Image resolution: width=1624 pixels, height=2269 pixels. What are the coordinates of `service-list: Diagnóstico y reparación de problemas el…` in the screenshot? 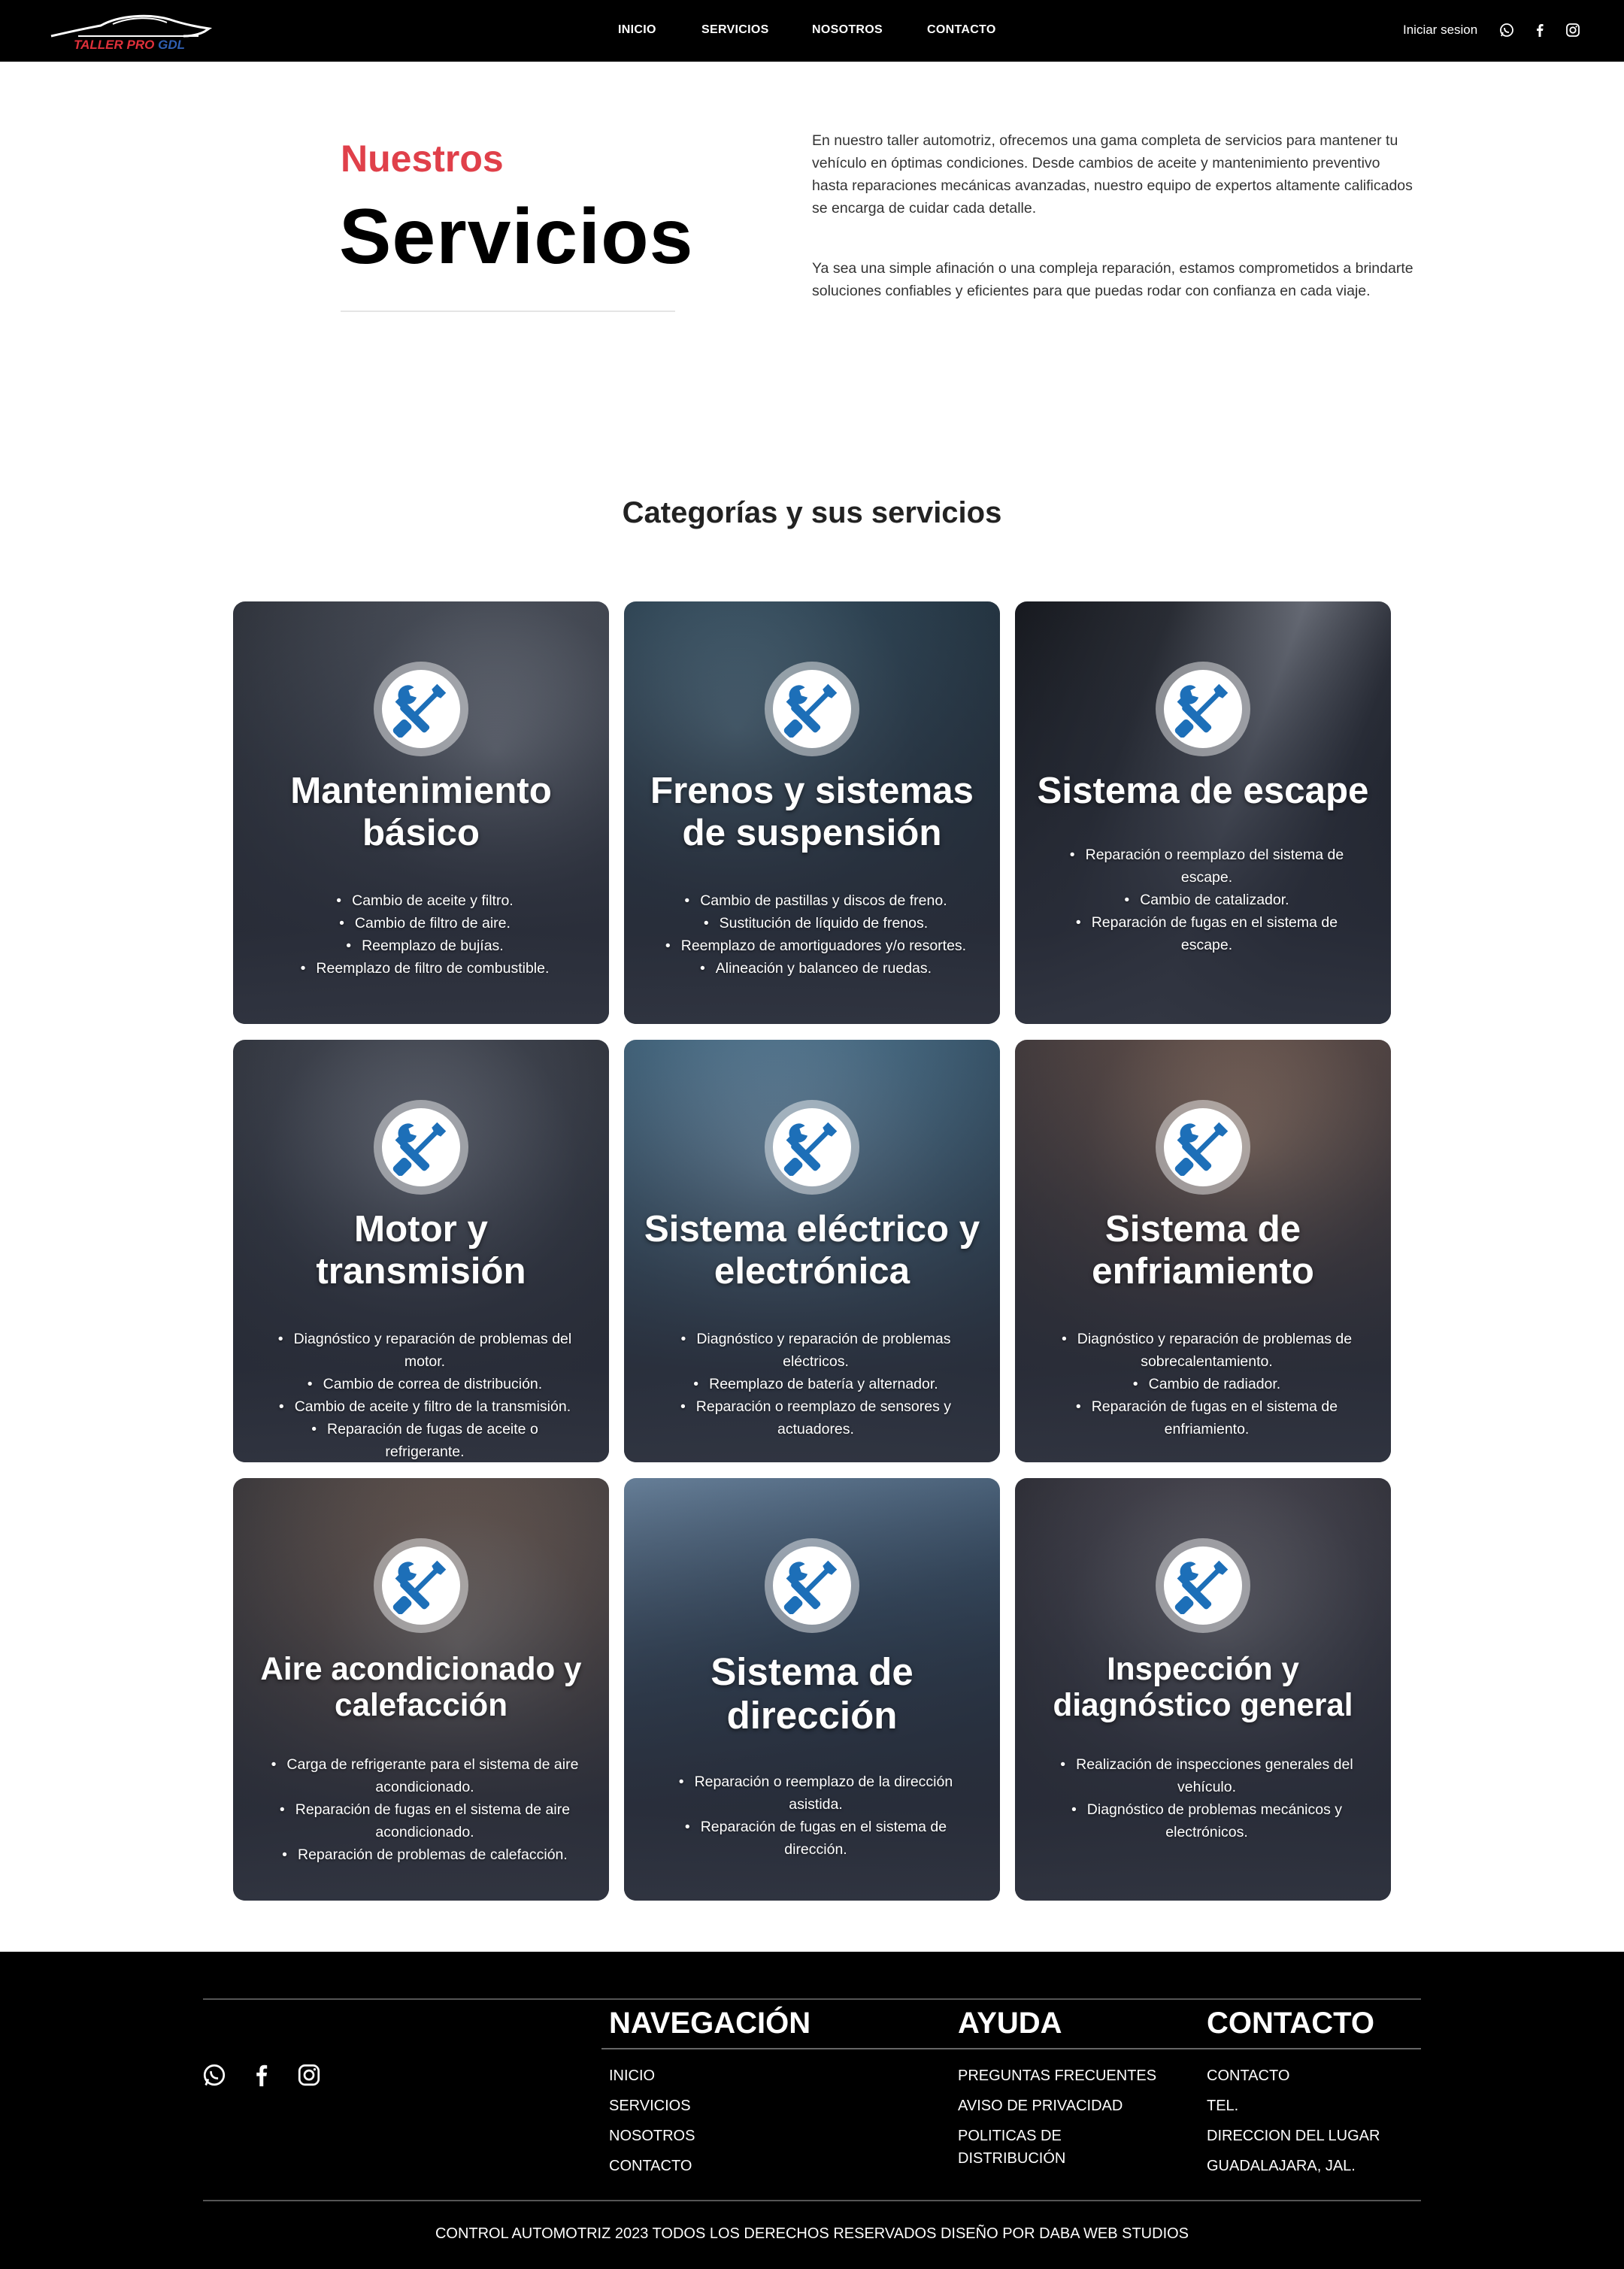 It's located at (816, 1384).